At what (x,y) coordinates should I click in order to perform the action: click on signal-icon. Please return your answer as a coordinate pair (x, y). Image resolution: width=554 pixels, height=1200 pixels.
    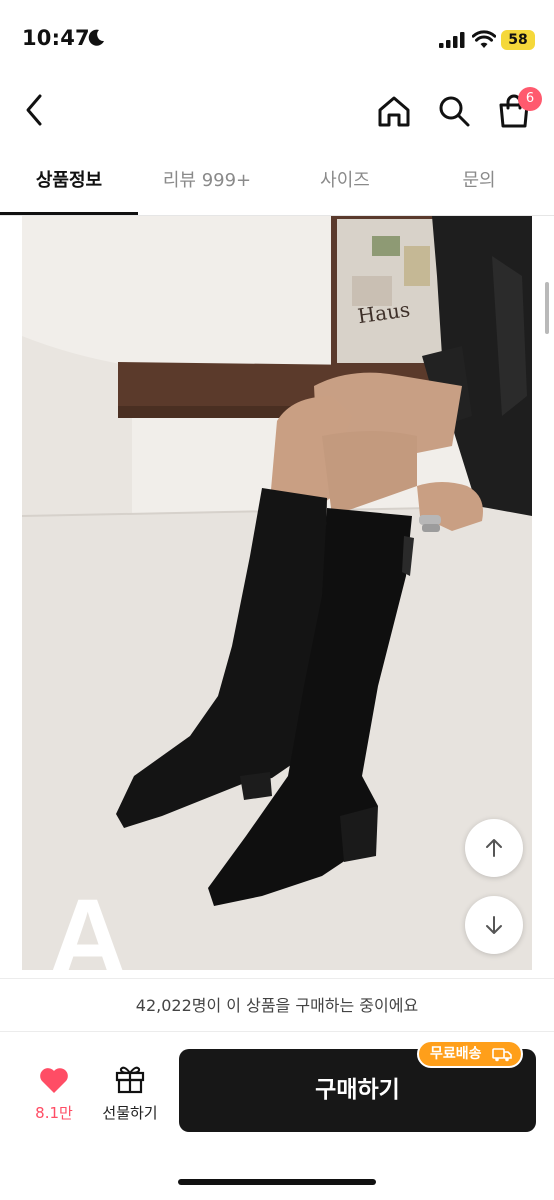
    Looking at the image, I should click on (452, 40).